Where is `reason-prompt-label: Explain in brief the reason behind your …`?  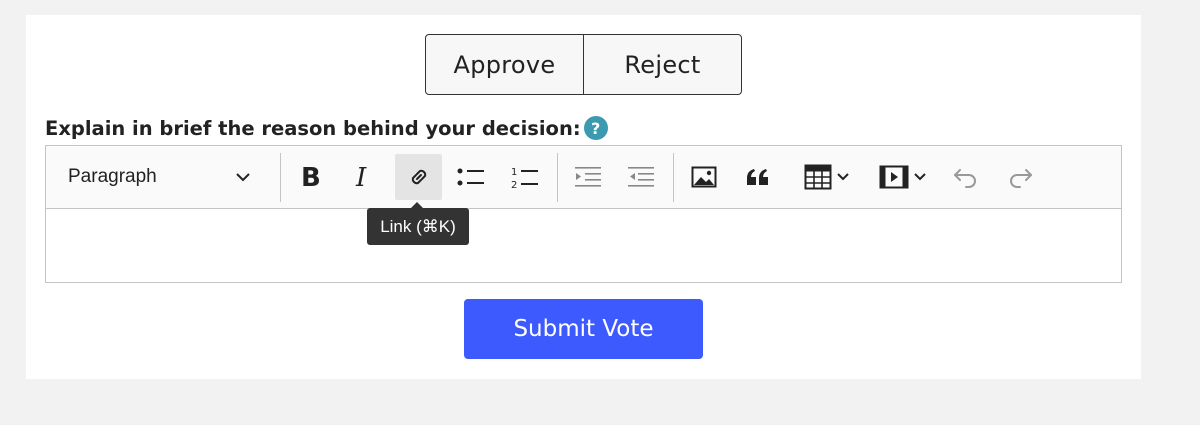
reason-prompt-label: Explain in brief the reason behind your … is located at coordinates (313, 128).